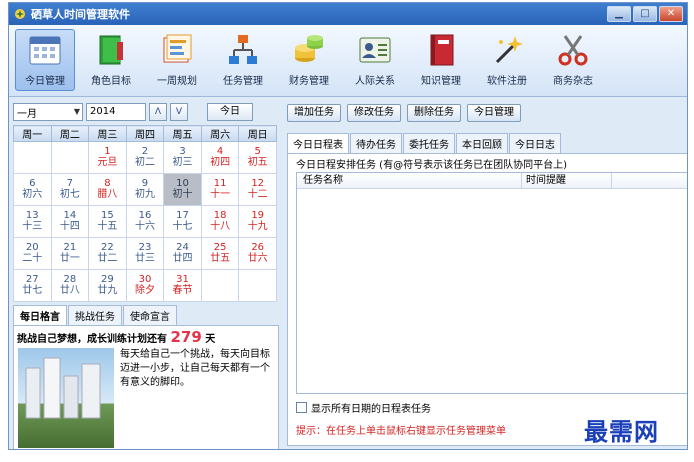 The width and height of the screenshot is (694, 462). Describe the element at coordinates (158, 112) in the screenshot. I see `prev-month-button: Λ` at that location.